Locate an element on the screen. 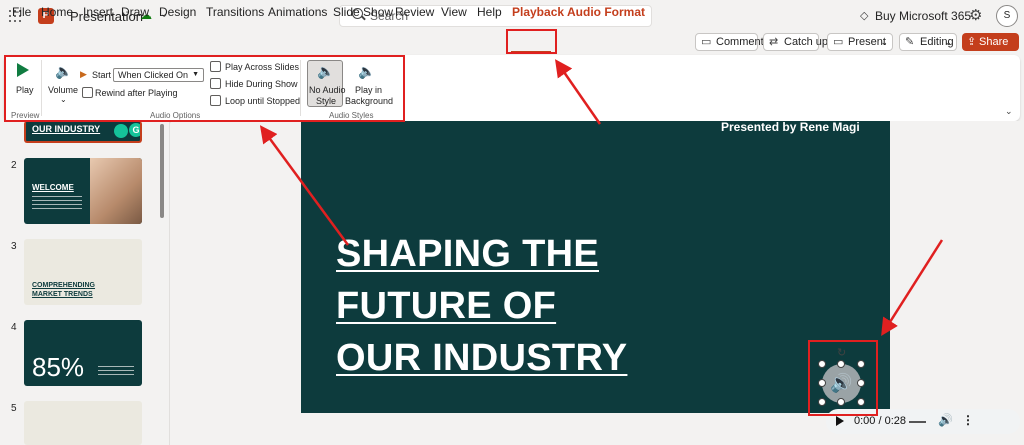 This screenshot has width=1024, height=445. tab-view: View is located at coordinates (454, 12).